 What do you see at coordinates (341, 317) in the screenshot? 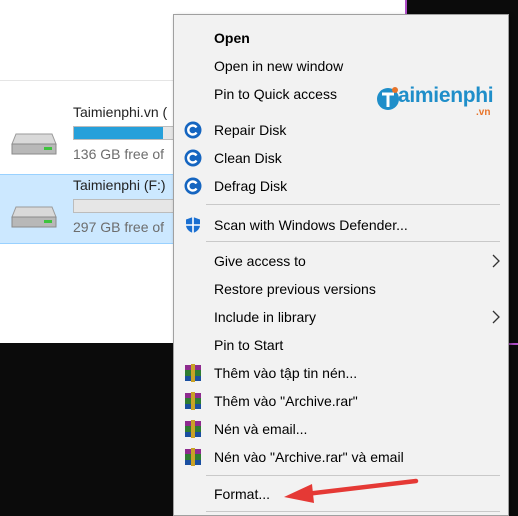
I see `menu-item-include-library: Include in library` at bounding box center [341, 317].